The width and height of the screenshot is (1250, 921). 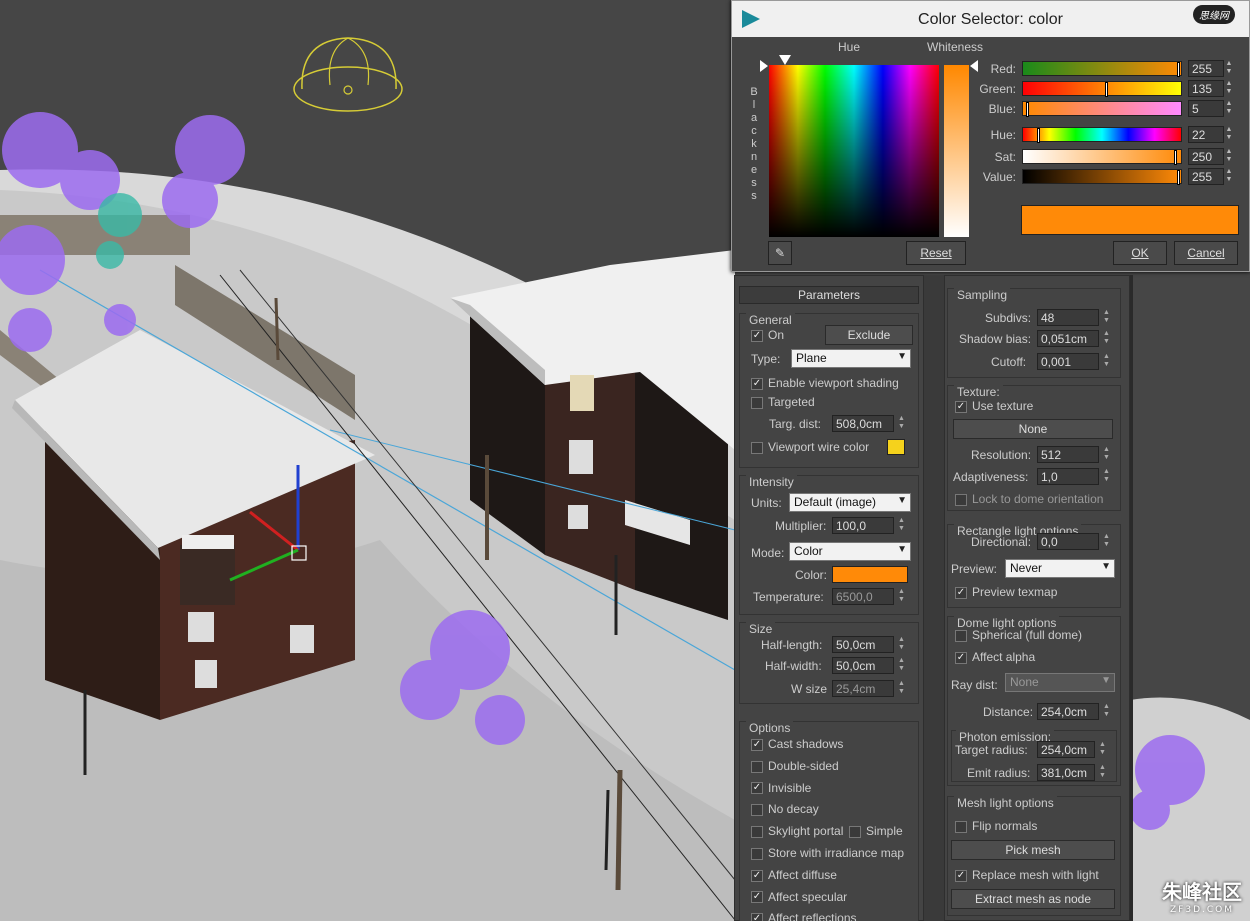 What do you see at coordinates (795, 766) in the screenshot?
I see `option-double-sided: Double-sided` at bounding box center [795, 766].